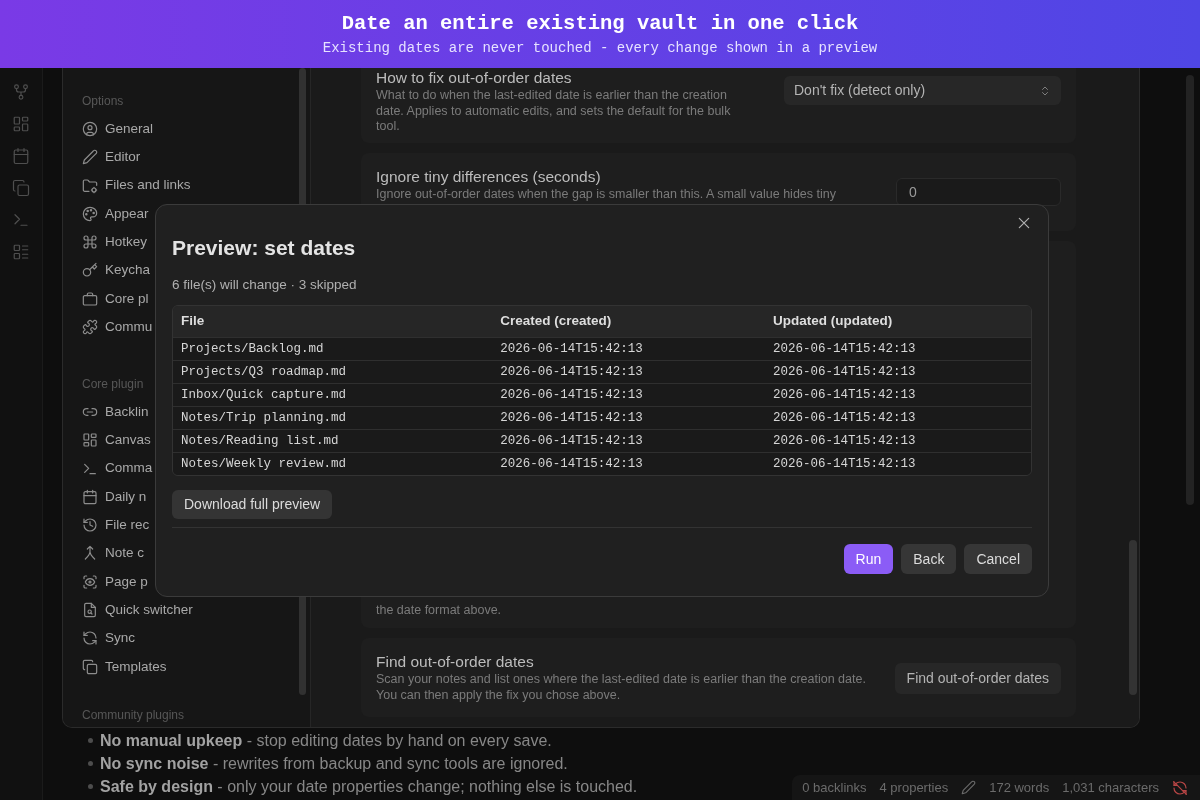  Describe the element at coordinates (474, 78) in the screenshot. I see `setting-title: How to fix out-of-order dates` at that location.